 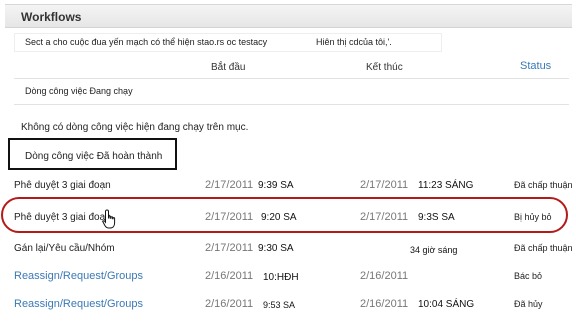 I want to click on start-time: 9:30 SA, so click(x=276, y=248).